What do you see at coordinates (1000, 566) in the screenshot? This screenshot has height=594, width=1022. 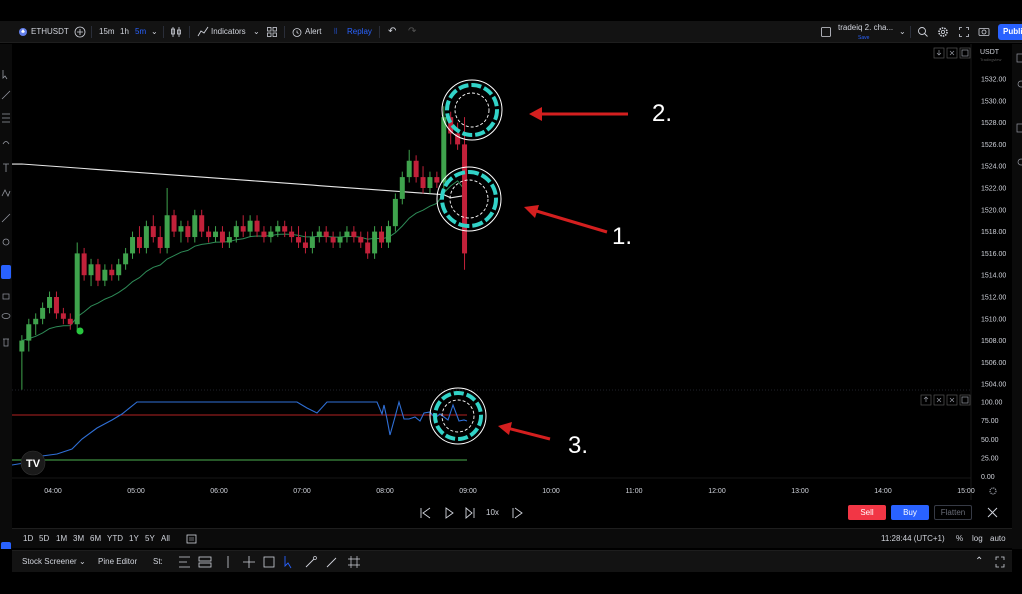 I see `maximize-panel-icon` at bounding box center [1000, 566].